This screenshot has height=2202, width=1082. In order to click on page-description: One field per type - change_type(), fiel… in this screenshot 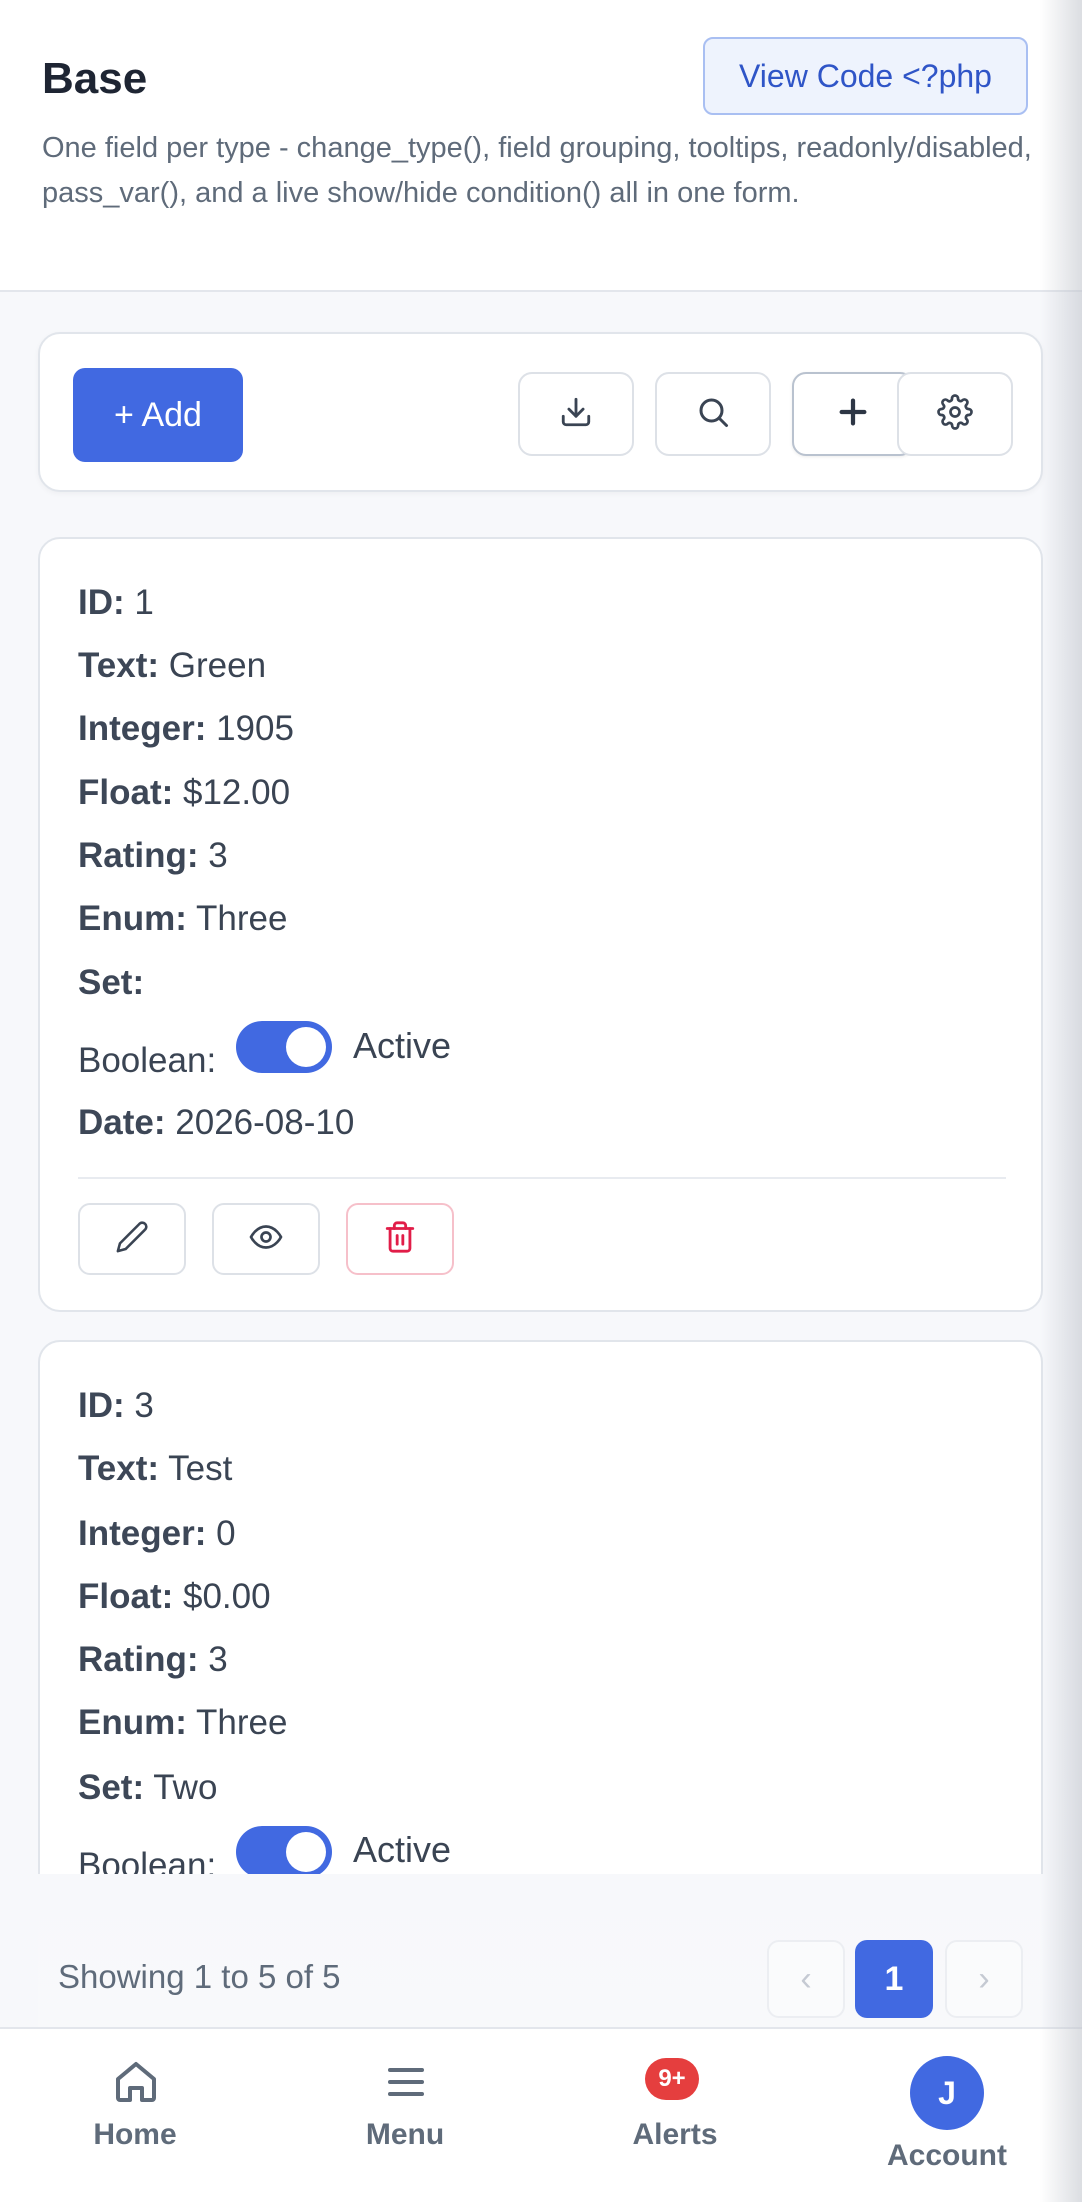, I will do `click(537, 170)`.